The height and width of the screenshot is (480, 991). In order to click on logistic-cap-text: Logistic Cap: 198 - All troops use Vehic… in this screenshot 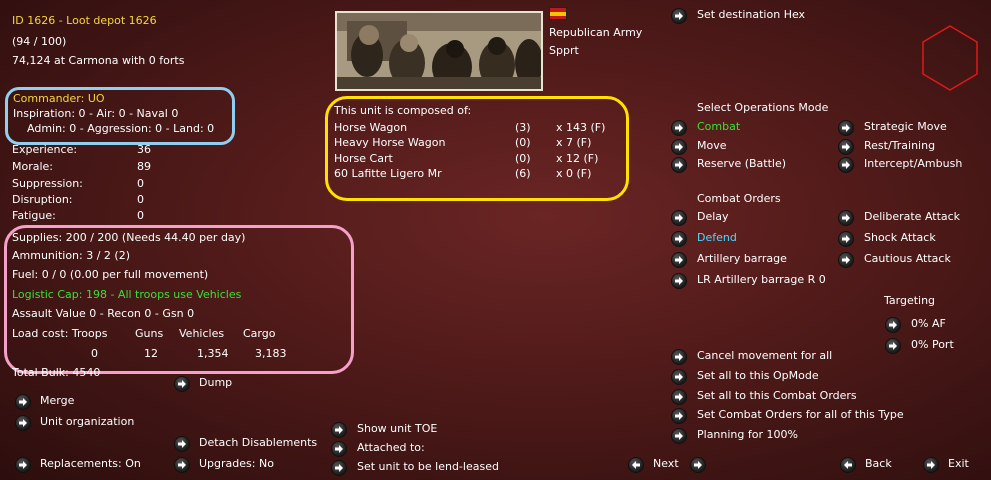, I will do `click(127, 294)`.